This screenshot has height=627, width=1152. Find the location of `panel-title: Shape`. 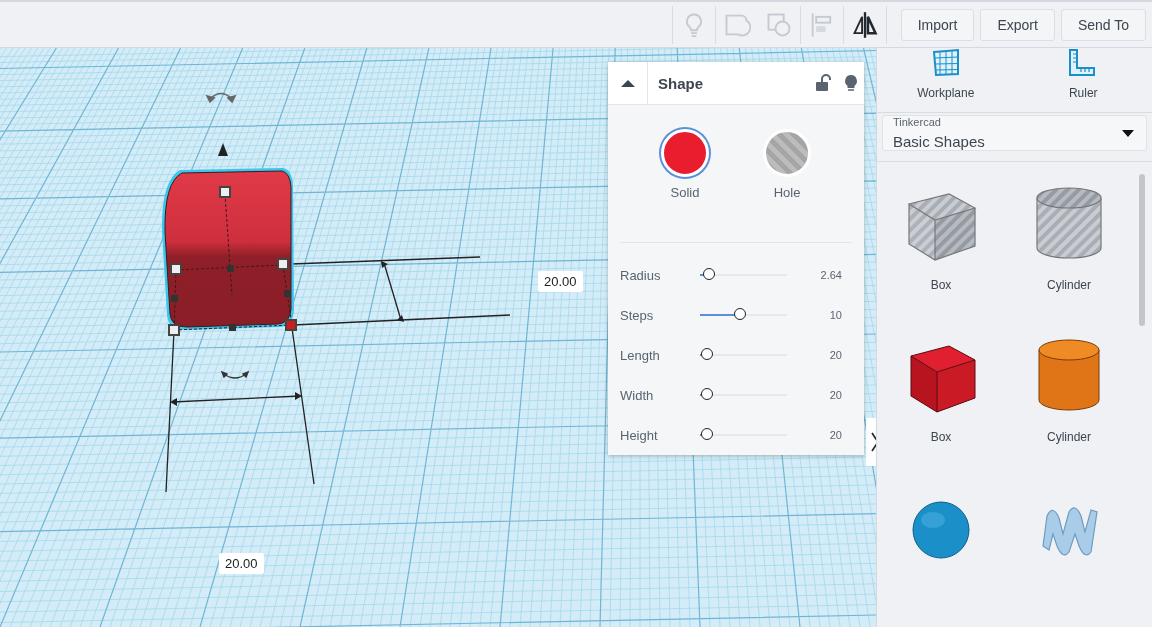

panel-title: Shape is located at coordinates (680, 83).